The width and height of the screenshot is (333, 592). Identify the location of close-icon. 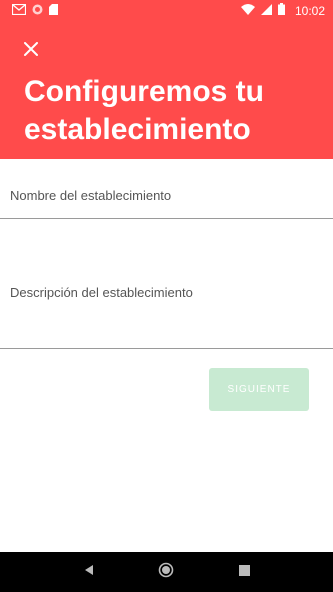
(31, 51).